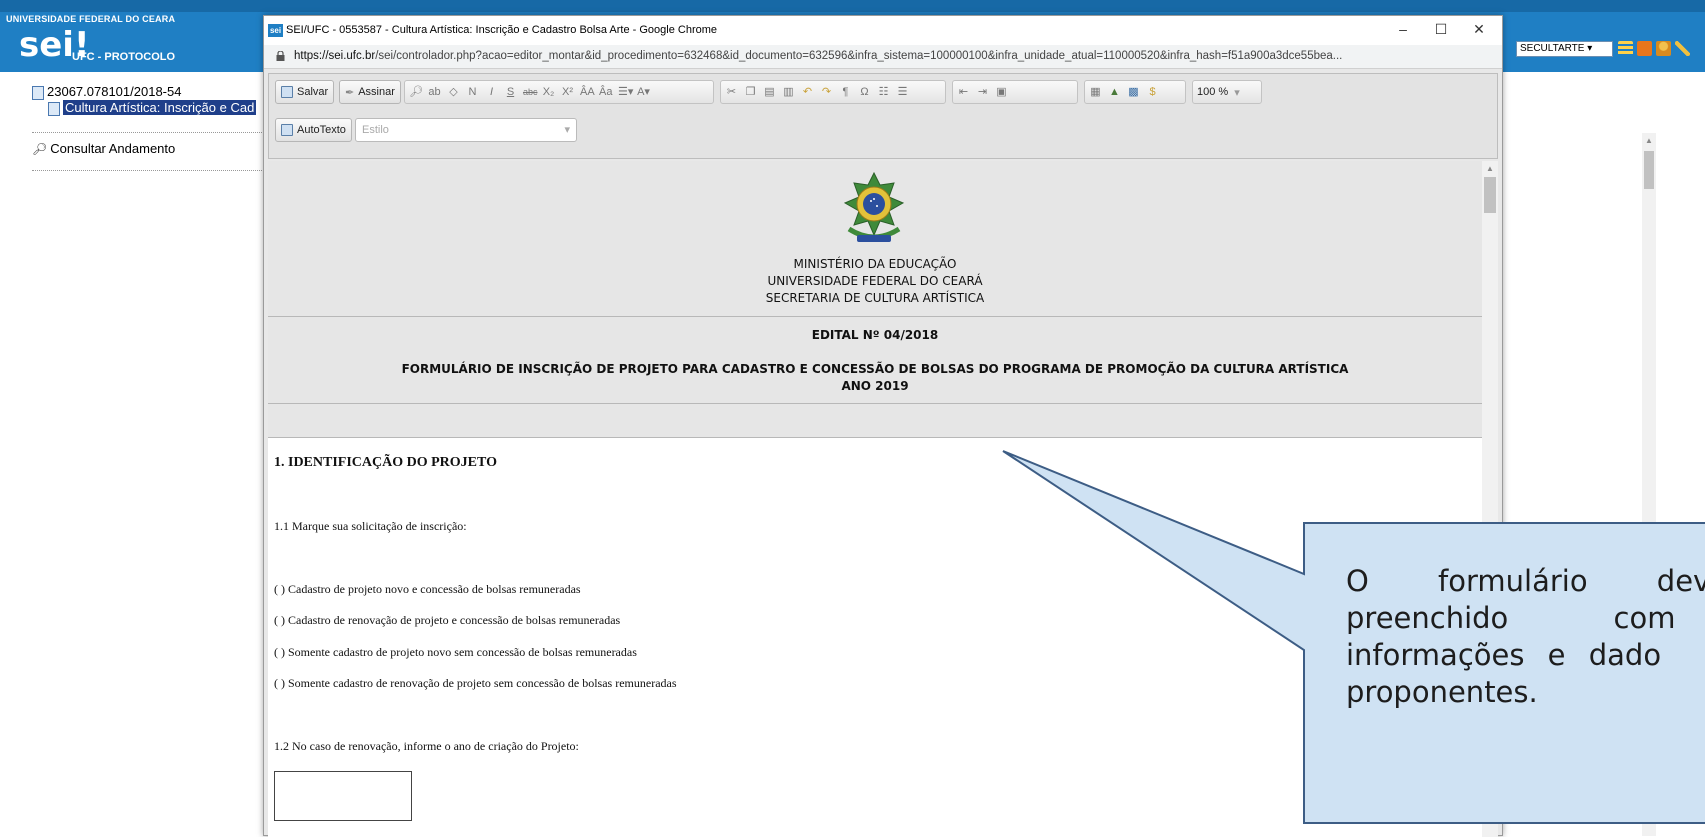 Image resolution: width=1705 pixels, height=837 pixels. What do you see at coordinates (466, 130) in the screenshot?
I see `style-select: Estilo ▾` at bounding box center [466, 130].